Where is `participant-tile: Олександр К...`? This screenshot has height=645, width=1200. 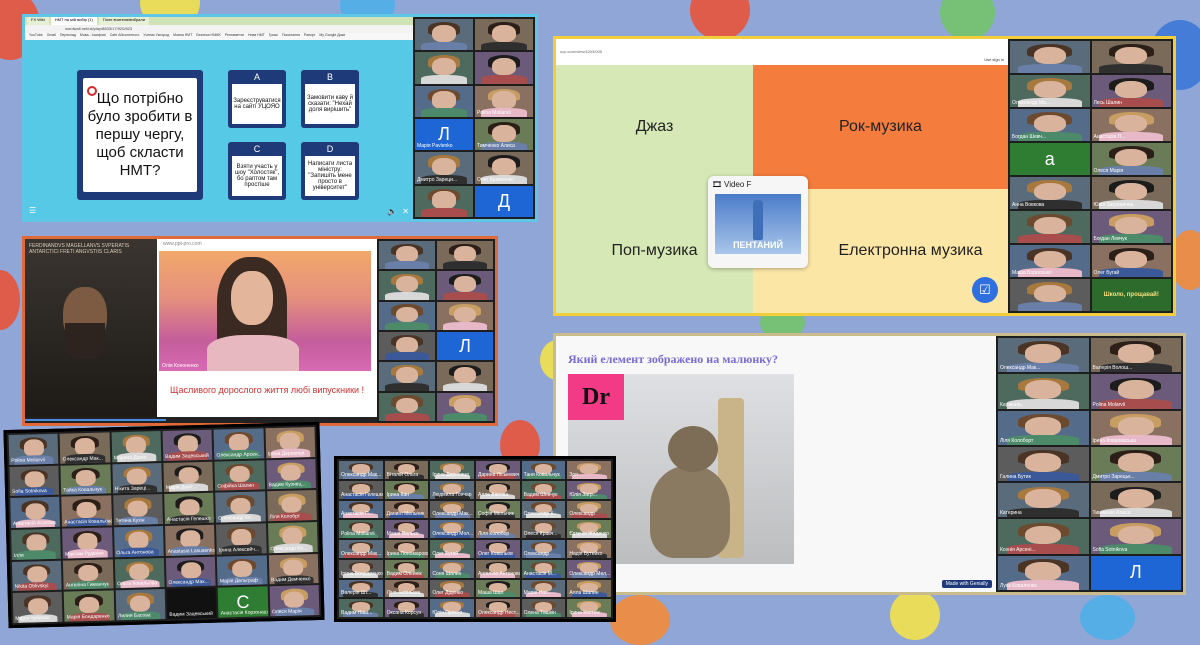
participant-tile: Олександр К... is located at coordinates (543, 509).